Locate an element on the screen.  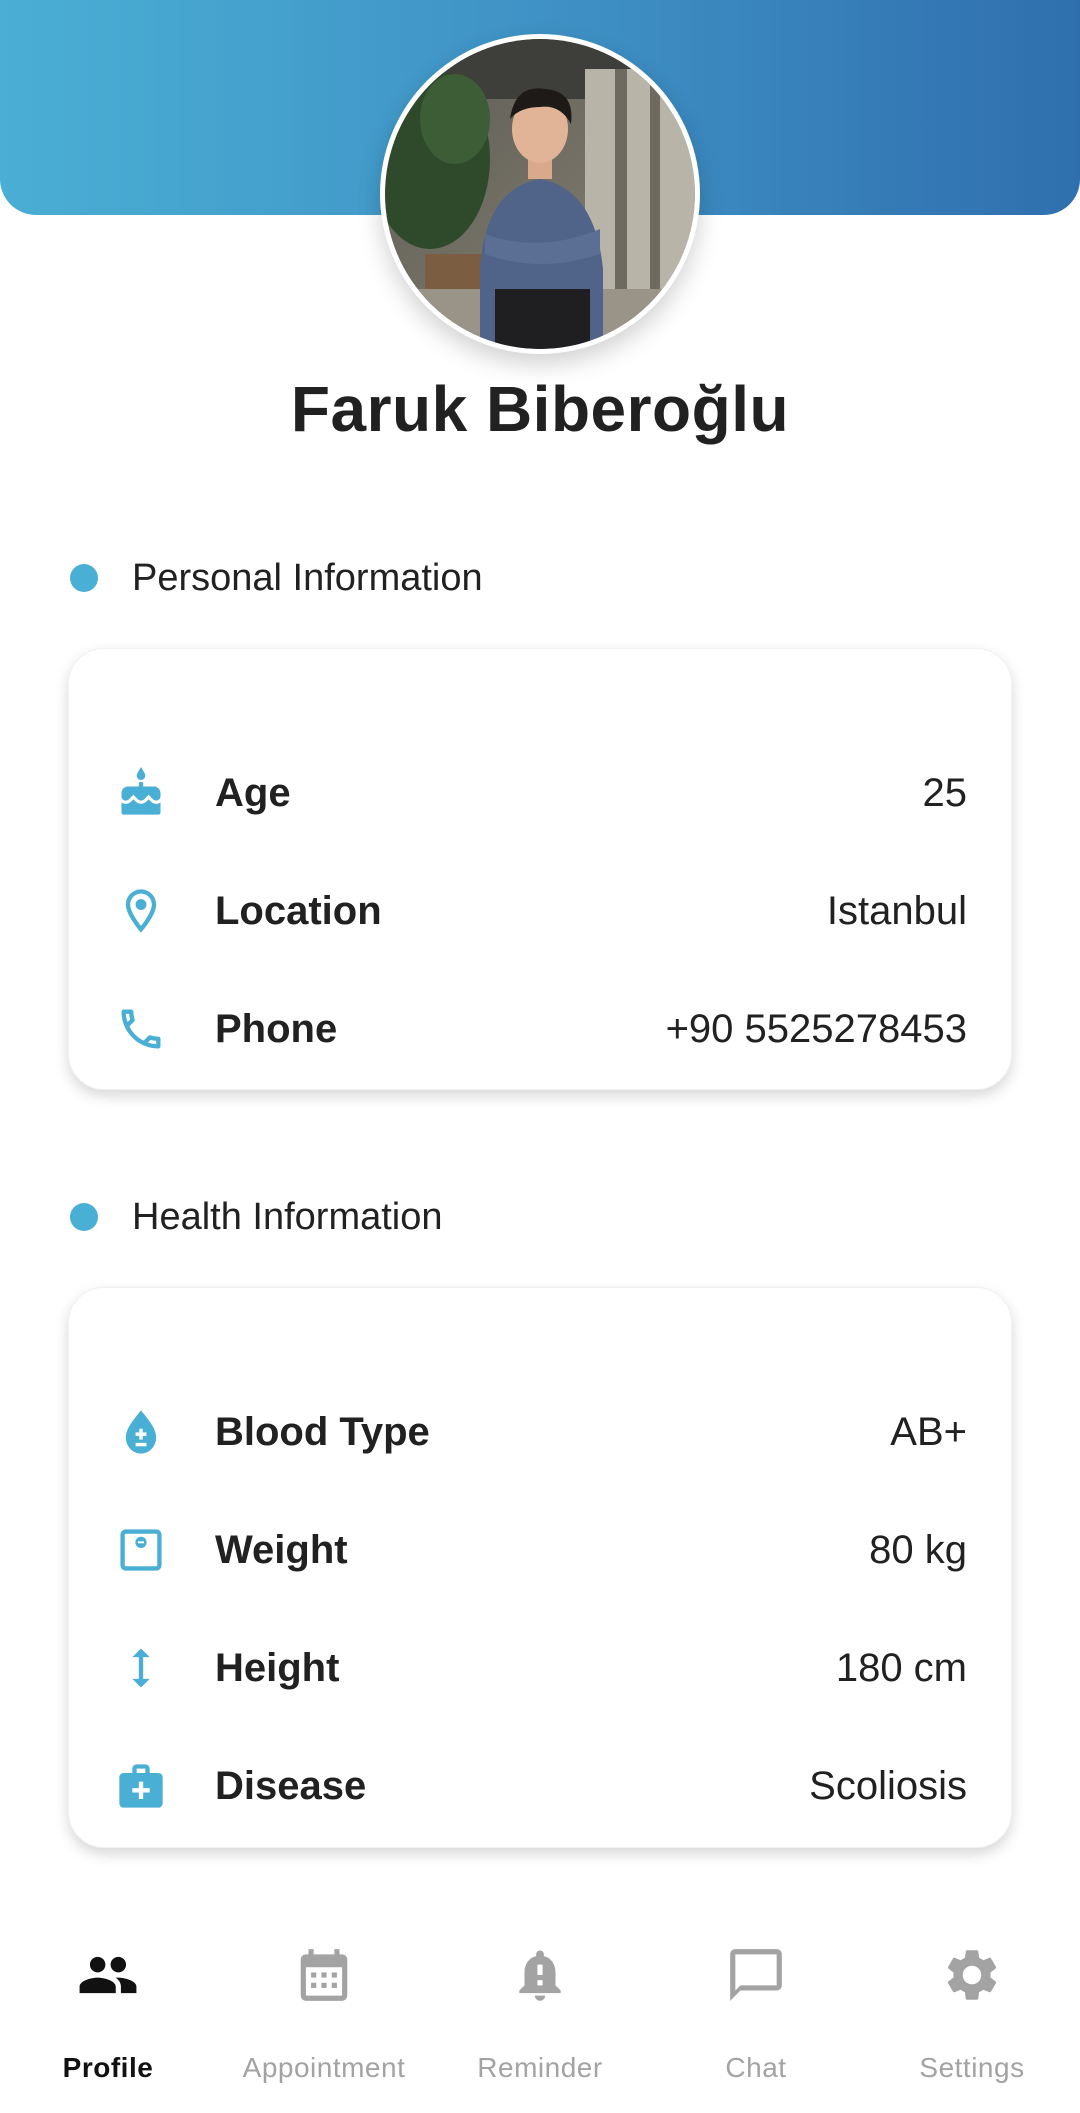
row-value: Istanbul is located at coordinates (896, 910).